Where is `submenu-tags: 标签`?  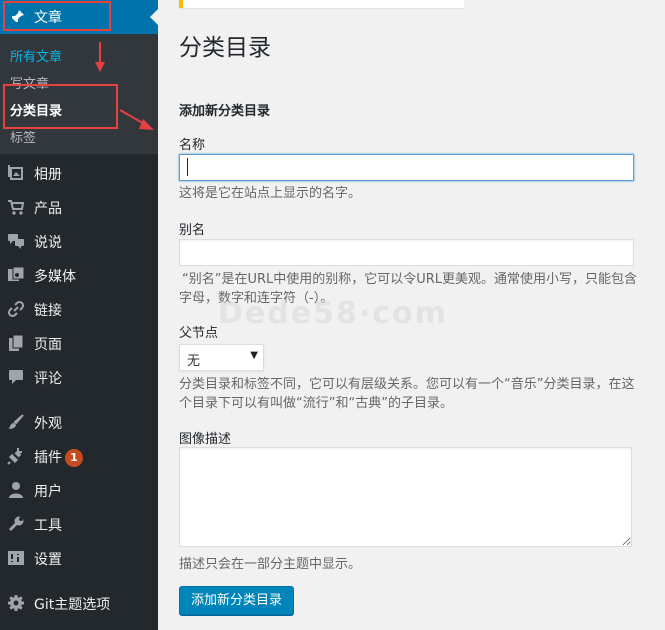 submenu-tags: 标签 is located at coordinates (23, 136).